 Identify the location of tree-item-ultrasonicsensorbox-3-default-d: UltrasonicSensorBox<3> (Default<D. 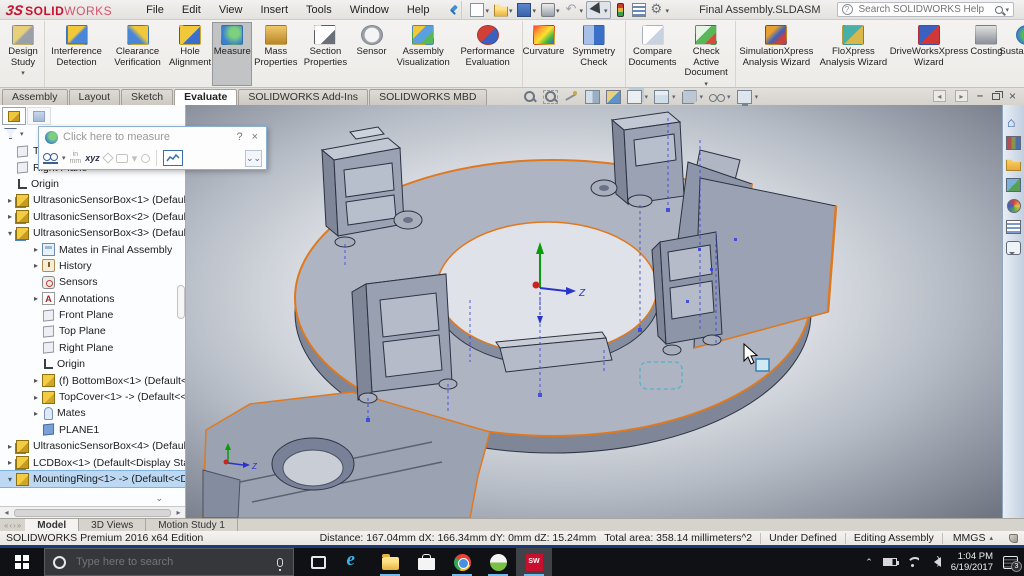
(92, 233).